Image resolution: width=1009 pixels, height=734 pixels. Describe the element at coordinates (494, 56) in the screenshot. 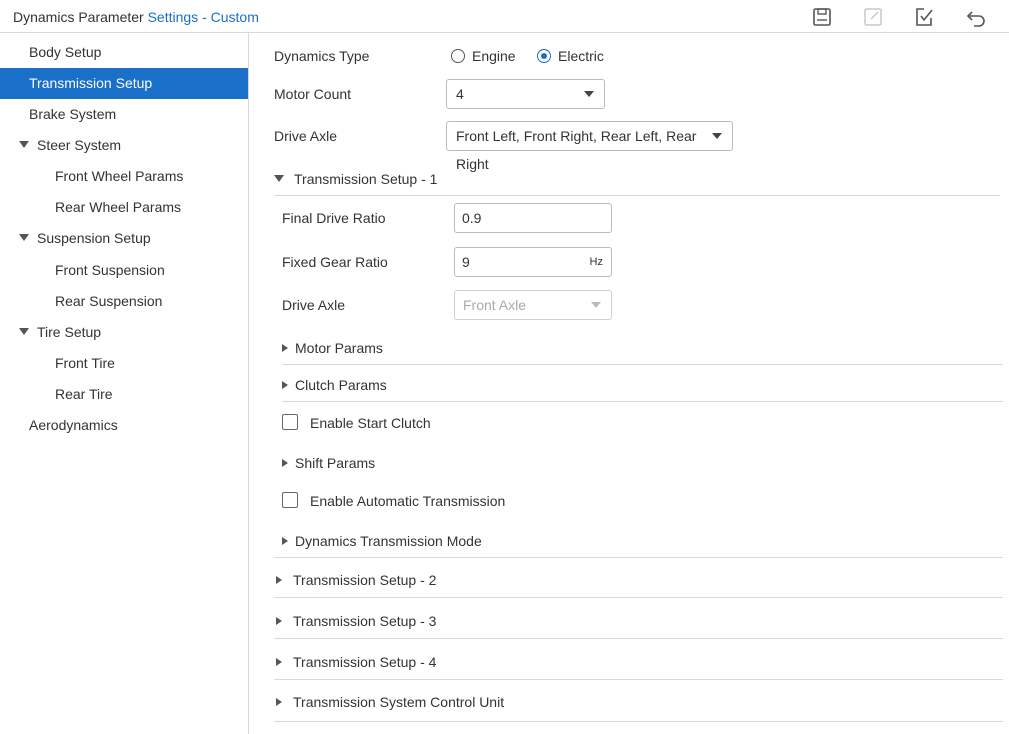

I see `engine-radio-label: Engine` at that location.